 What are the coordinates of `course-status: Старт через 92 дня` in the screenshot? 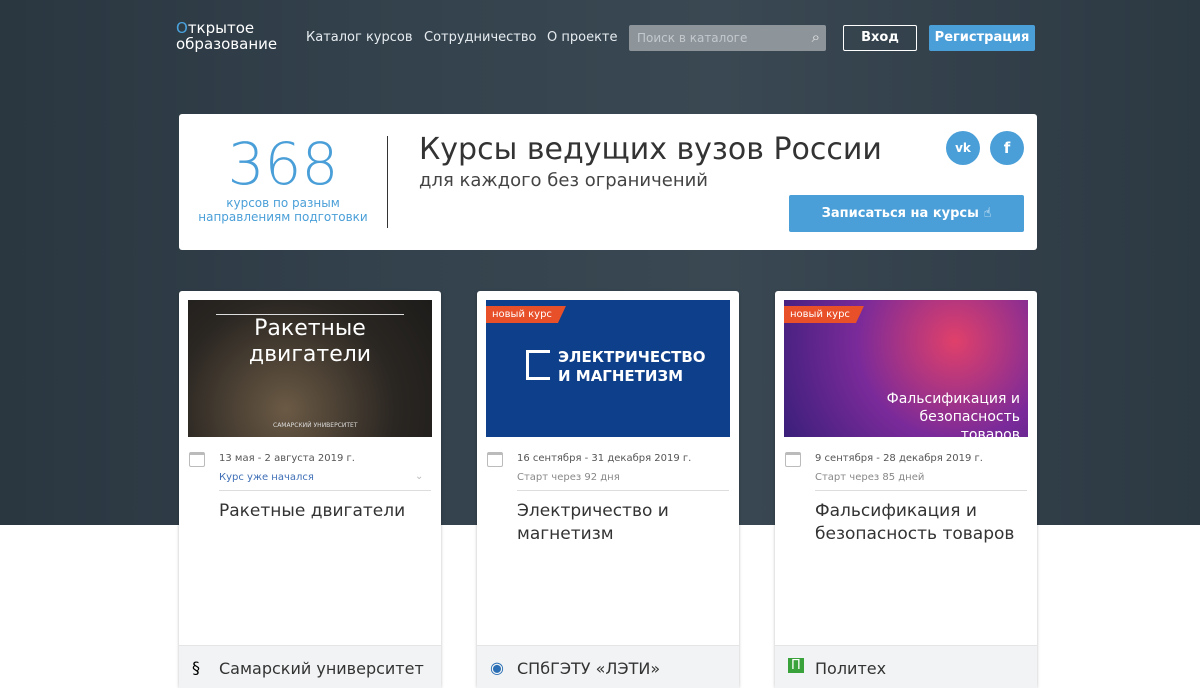 It's located at (568, 477).